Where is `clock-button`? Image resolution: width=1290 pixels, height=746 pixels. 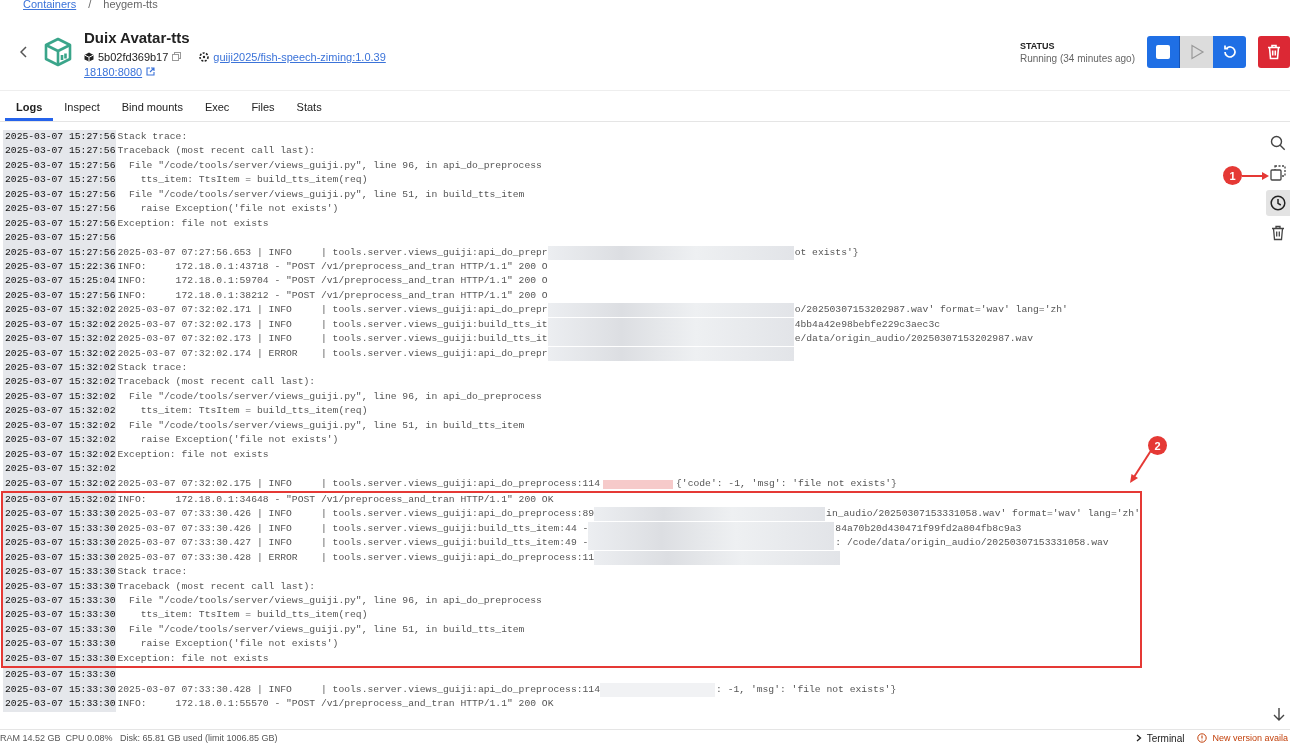
clock-button is located at coordinates (1278, 203).